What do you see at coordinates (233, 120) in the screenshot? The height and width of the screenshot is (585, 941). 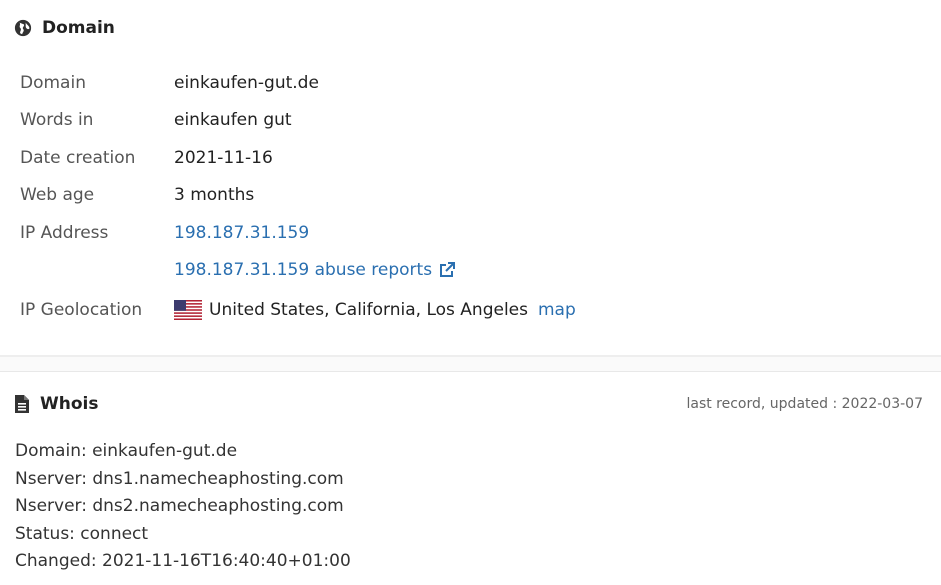 I see `words-value: einkaufen gut` at bounding box center [233, 120].